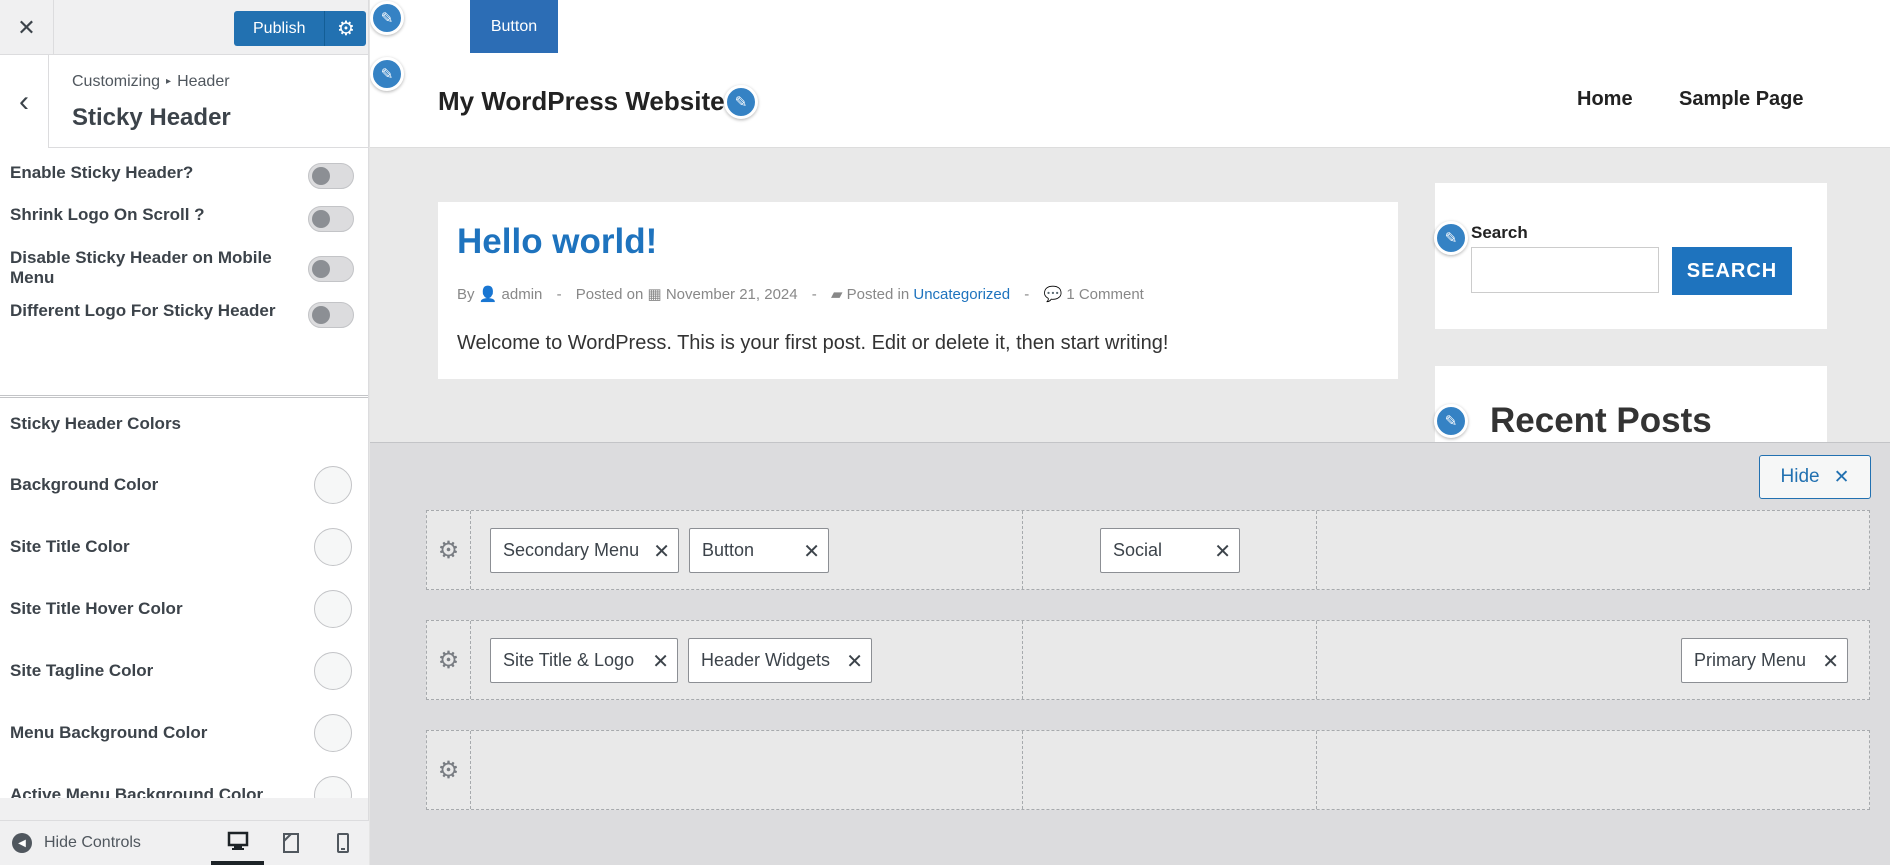 This screenshot has width=1890, height=865. I want to click on recent-posts-widget: Recent Posts, so click(1631, 404).